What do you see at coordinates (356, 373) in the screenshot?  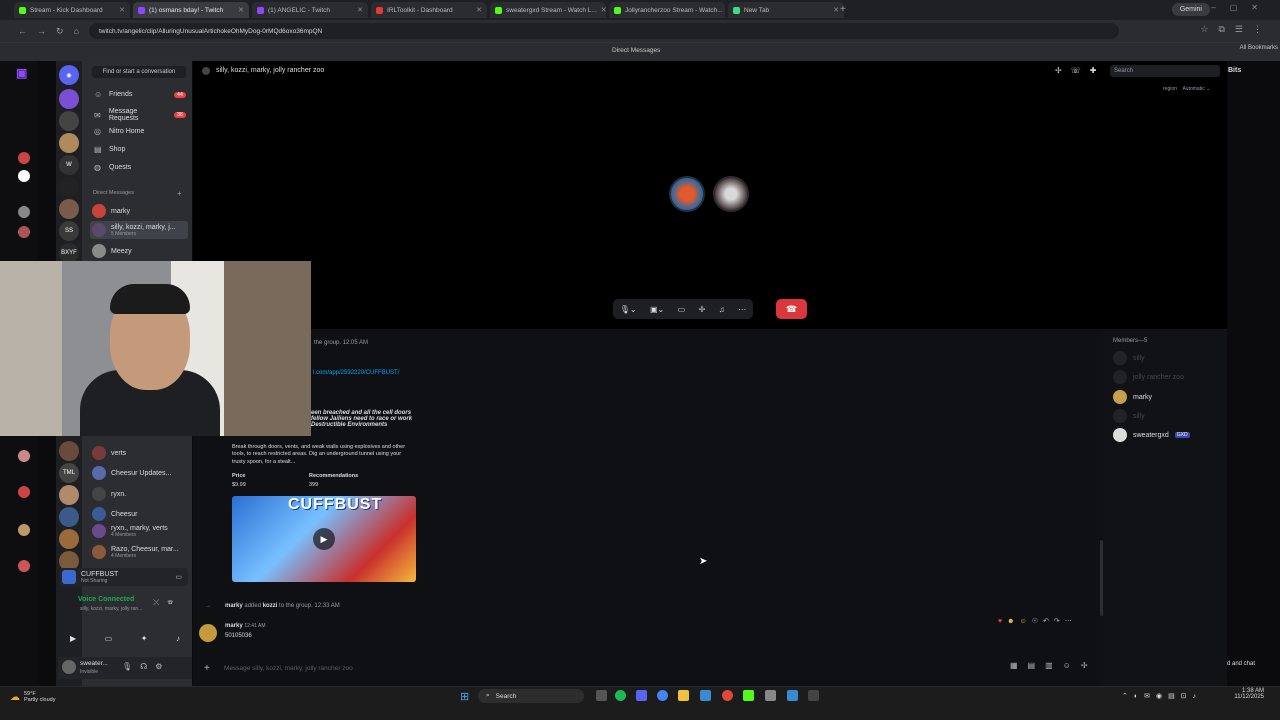 I see `store-link: l.com/app/2592220/CUFFBUST/` at bounding box center [356, 373].